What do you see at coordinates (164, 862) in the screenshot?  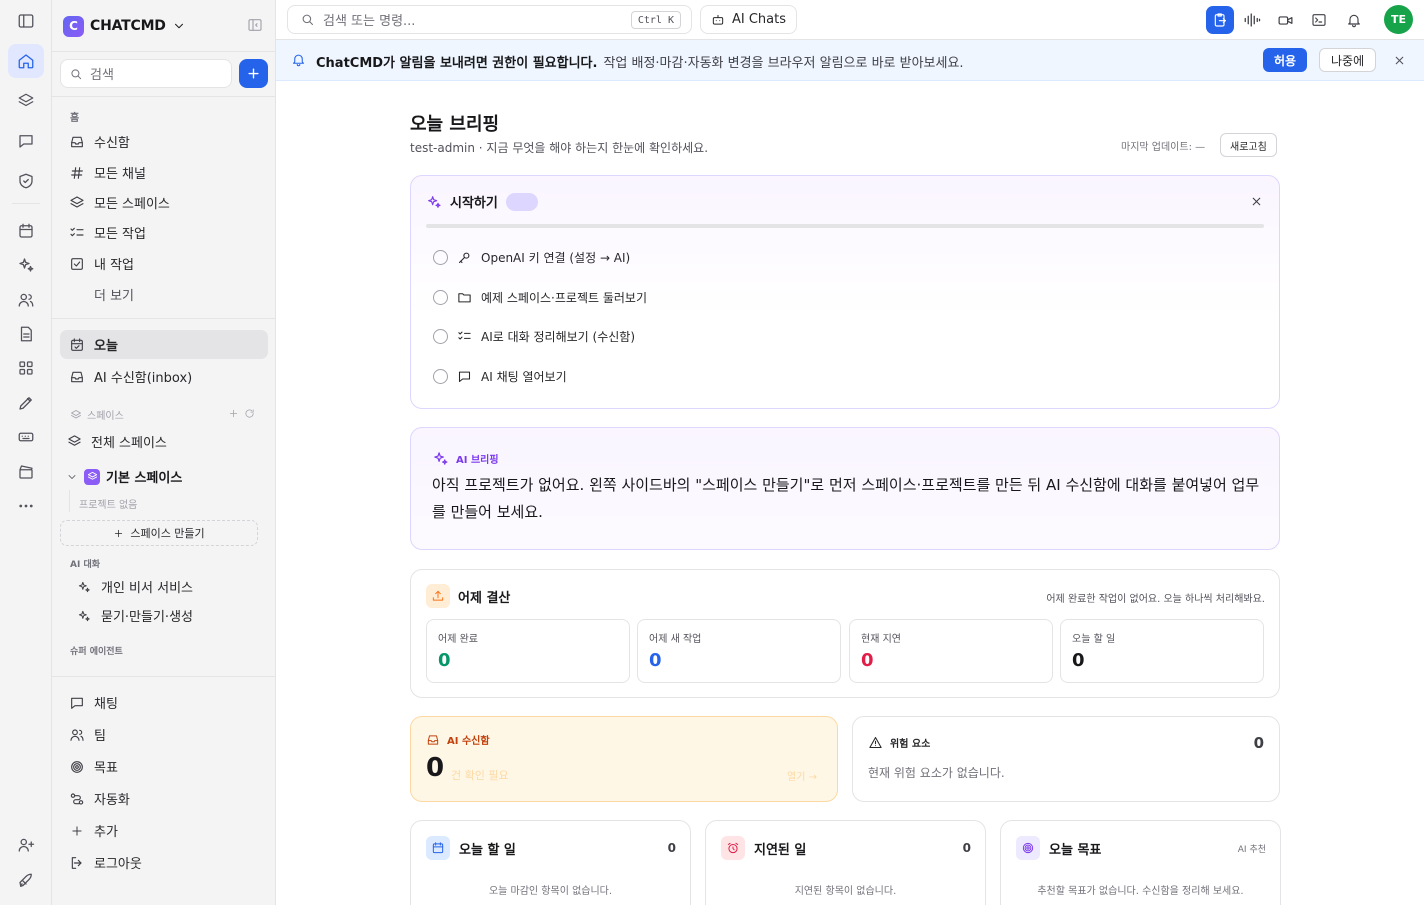 I see `sidebar-item-logout: 로그아웃` at bounding box center [164, 862].